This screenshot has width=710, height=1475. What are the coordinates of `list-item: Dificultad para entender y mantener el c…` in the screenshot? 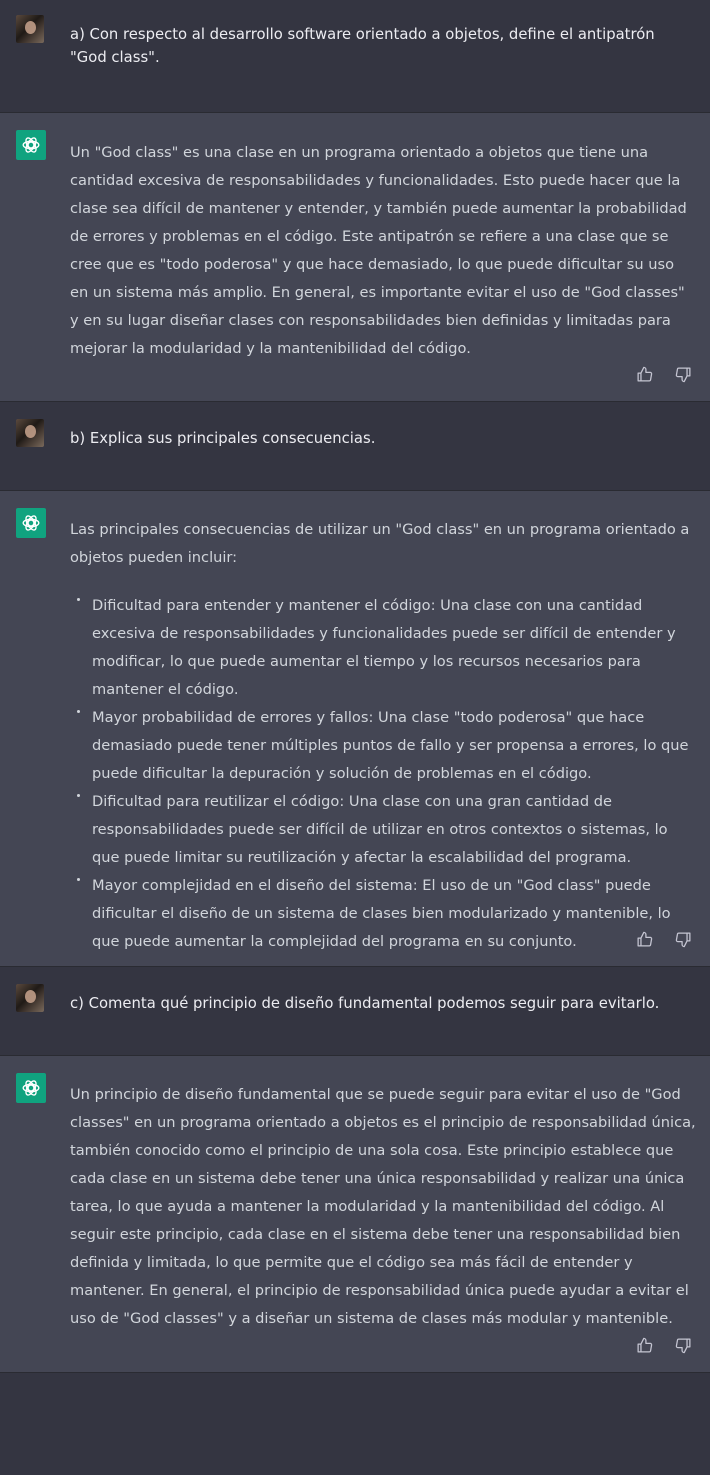 It's located at (386, 648).